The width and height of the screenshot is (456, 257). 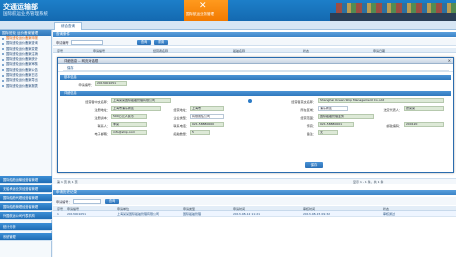 I want to click on sidebar-group: 无船承运业务经营者管理, so click(x=26, y=189).